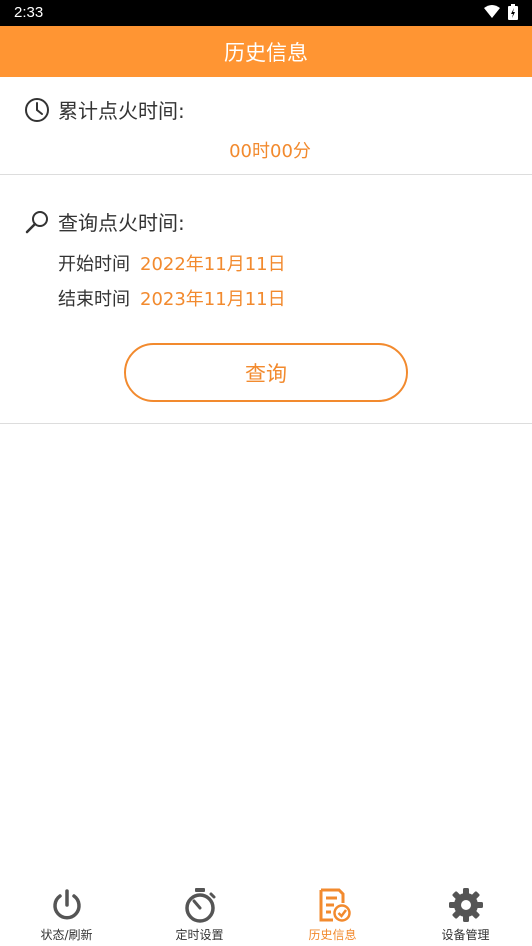  I want to click on total-ignition-value: 00时00分, so click(270, 151).